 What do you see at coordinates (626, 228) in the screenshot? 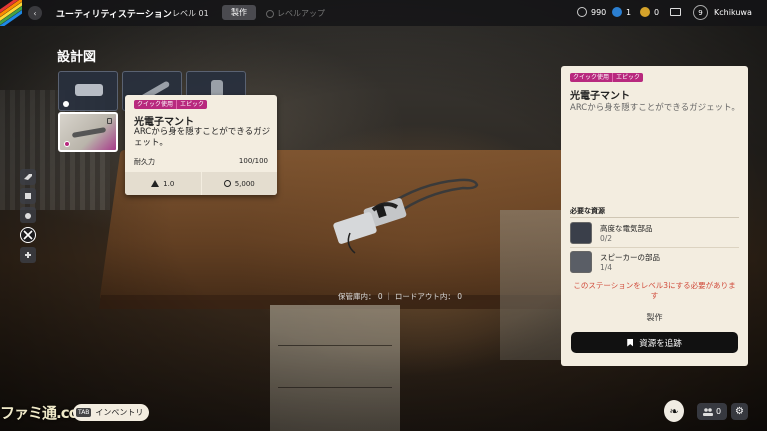
I see `resource-name: 高度な電気部品` at bounding box center [626, 228].